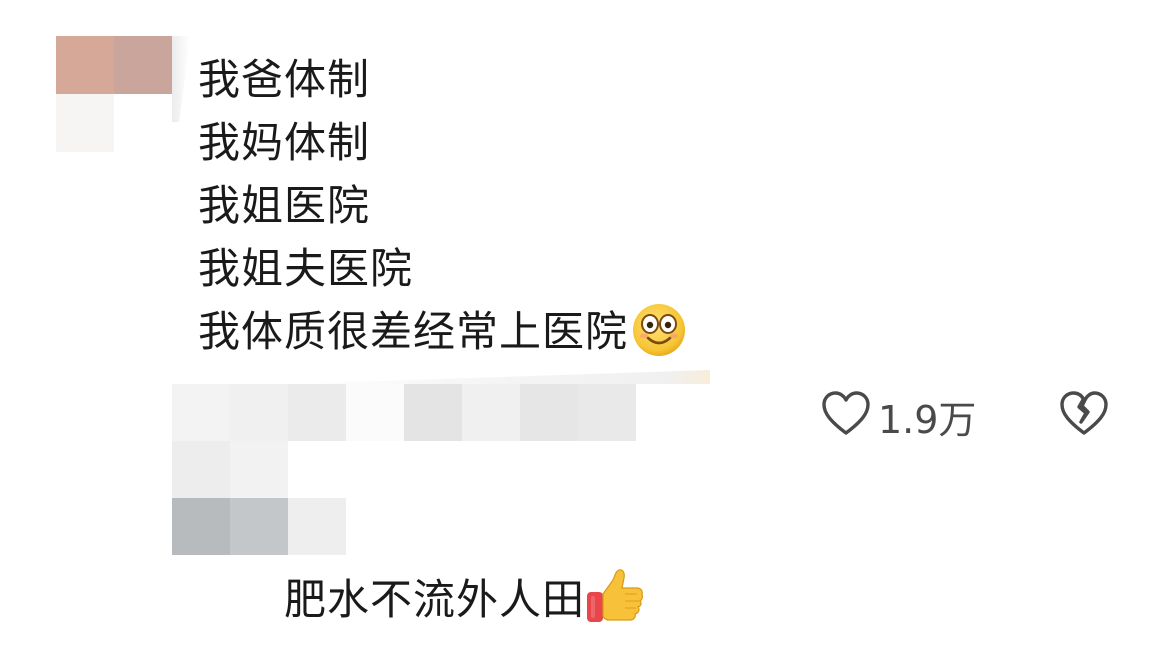 The width and height of the screenshot is (1169, 656). What do you see at coordinates (181, 79) in the screenshot?
I see `avatar-edge` at bounding box center [181, 79].